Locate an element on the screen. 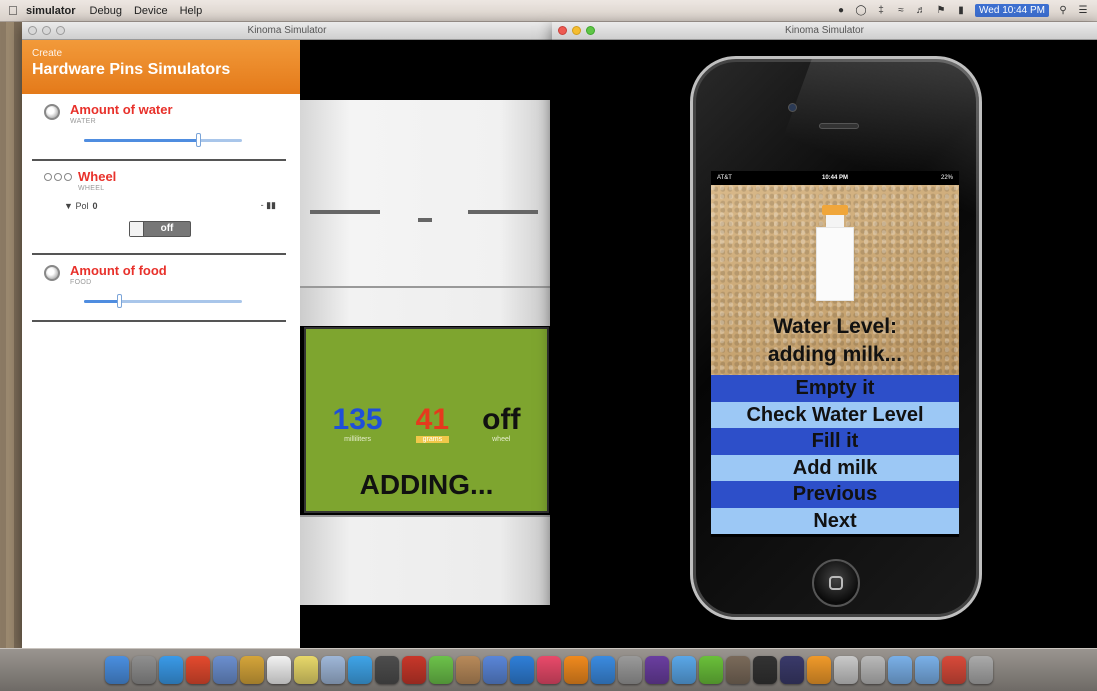 This screenshot has height=691, width=1097. preview-icon is located at coordinates (332, 670).